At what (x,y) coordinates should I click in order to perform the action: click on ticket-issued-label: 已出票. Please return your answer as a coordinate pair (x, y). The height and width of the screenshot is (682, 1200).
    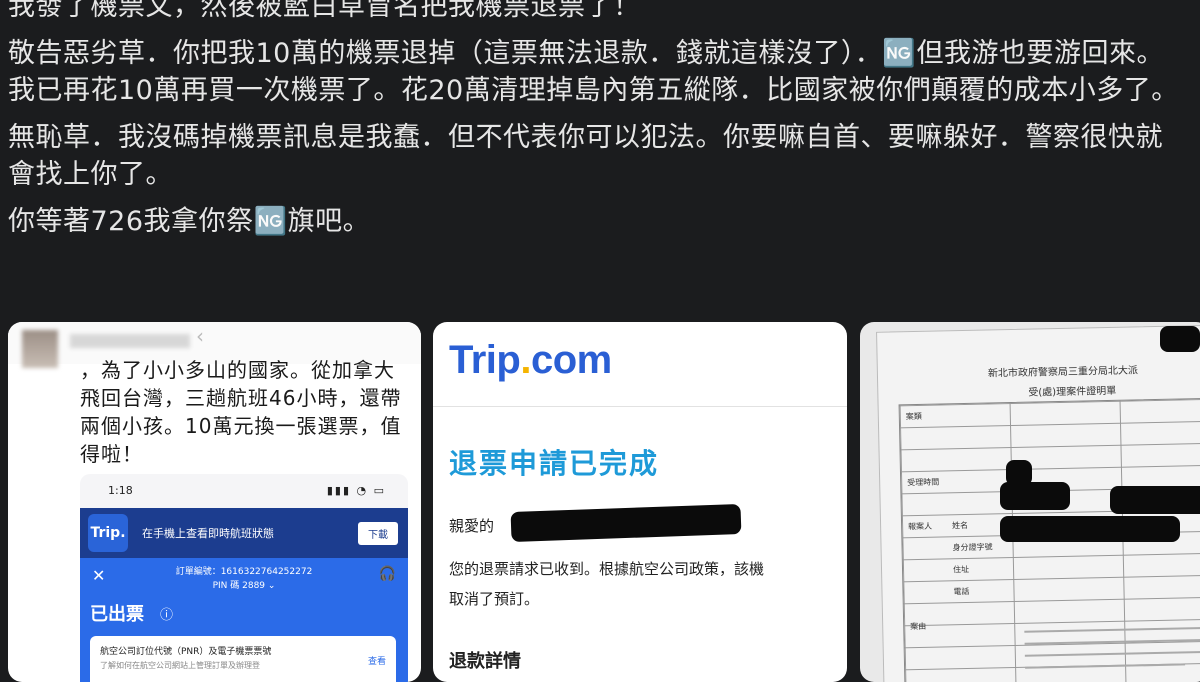
    Looking at the image, I should click on (117, 614).